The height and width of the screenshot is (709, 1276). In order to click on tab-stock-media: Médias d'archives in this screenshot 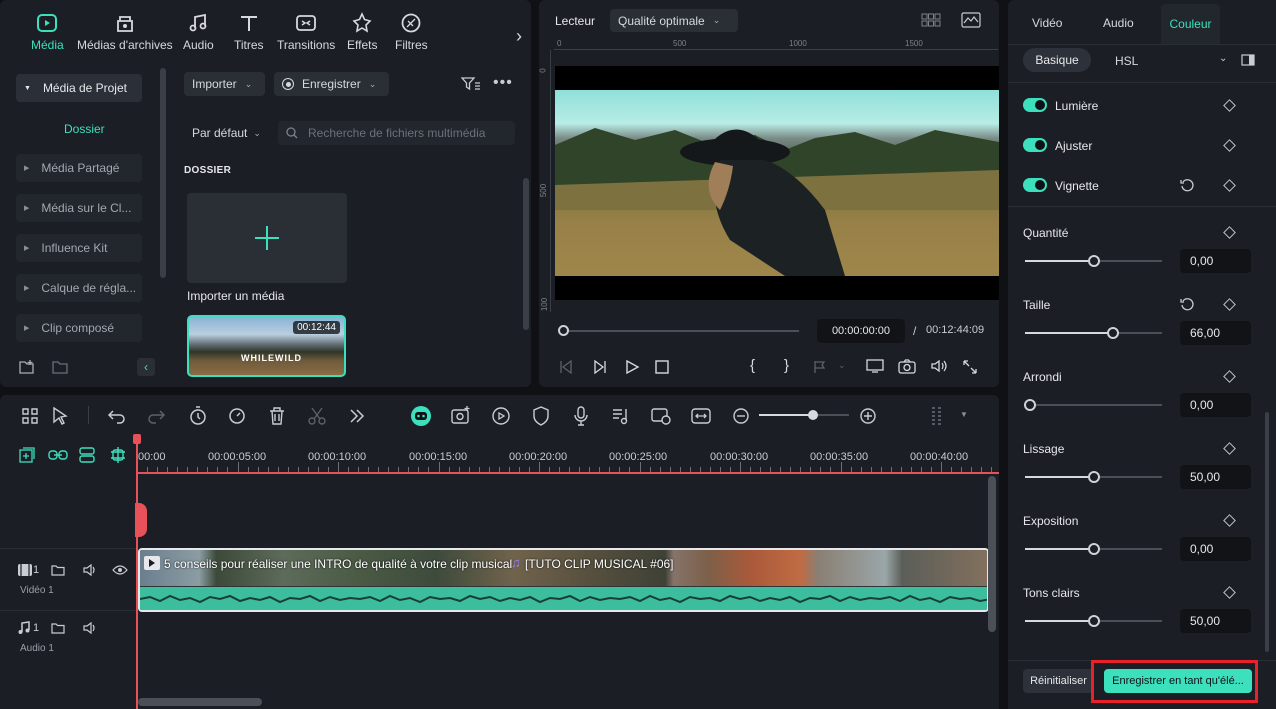, I will do `click(125, 32)`.